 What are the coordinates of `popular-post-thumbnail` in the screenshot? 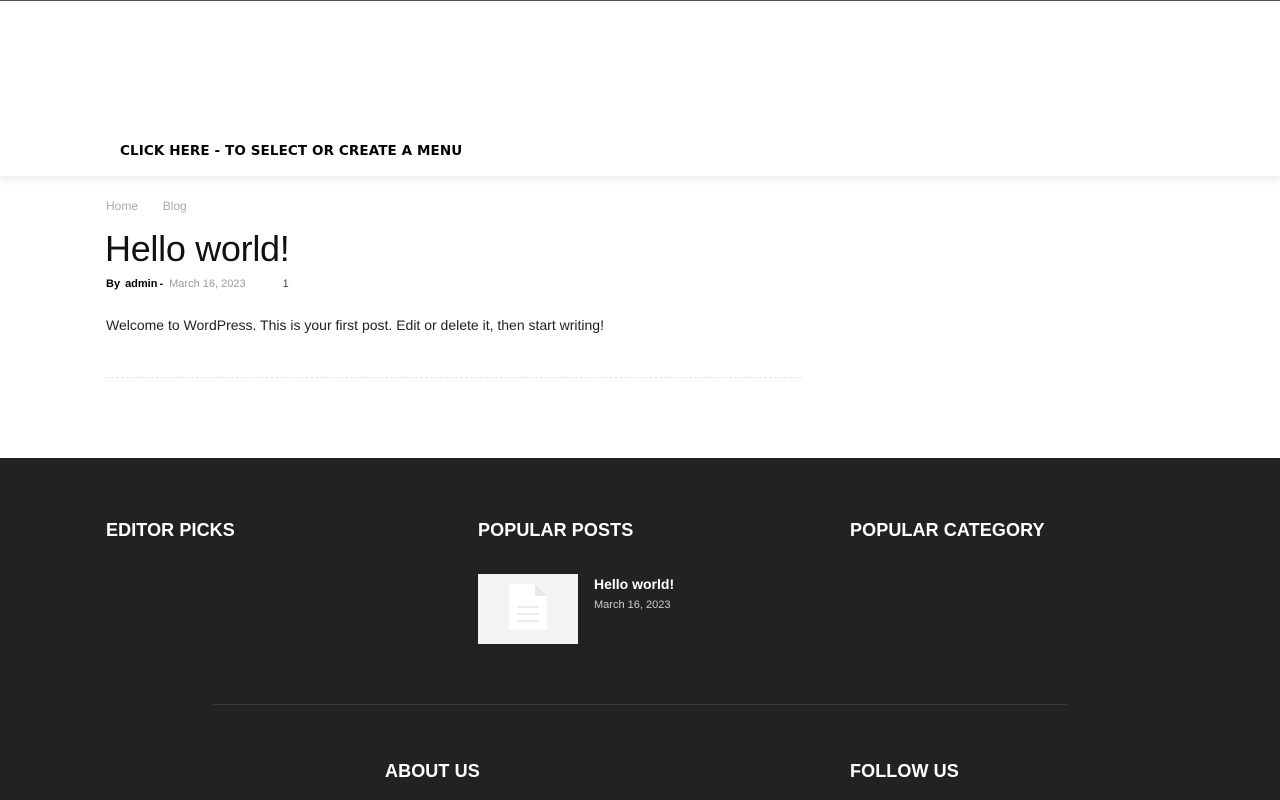 It's located at (528, 609).